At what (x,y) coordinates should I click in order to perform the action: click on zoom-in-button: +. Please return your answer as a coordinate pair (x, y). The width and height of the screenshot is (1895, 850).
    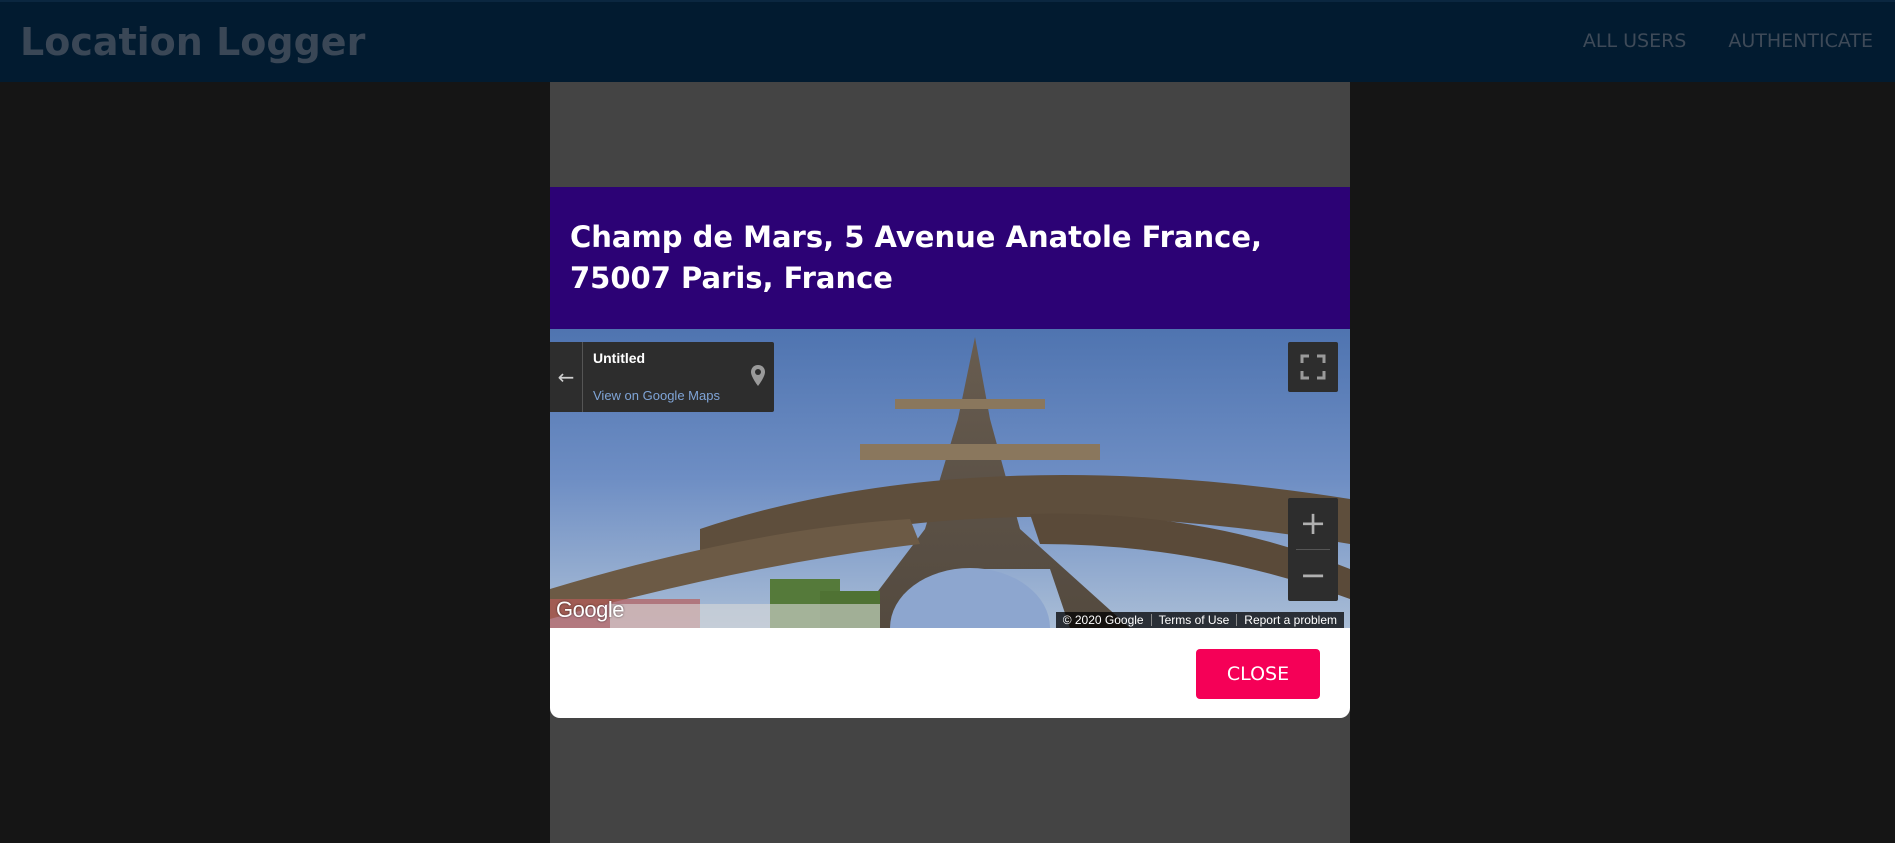
    Looking at the image, I should click on (1313, 523).